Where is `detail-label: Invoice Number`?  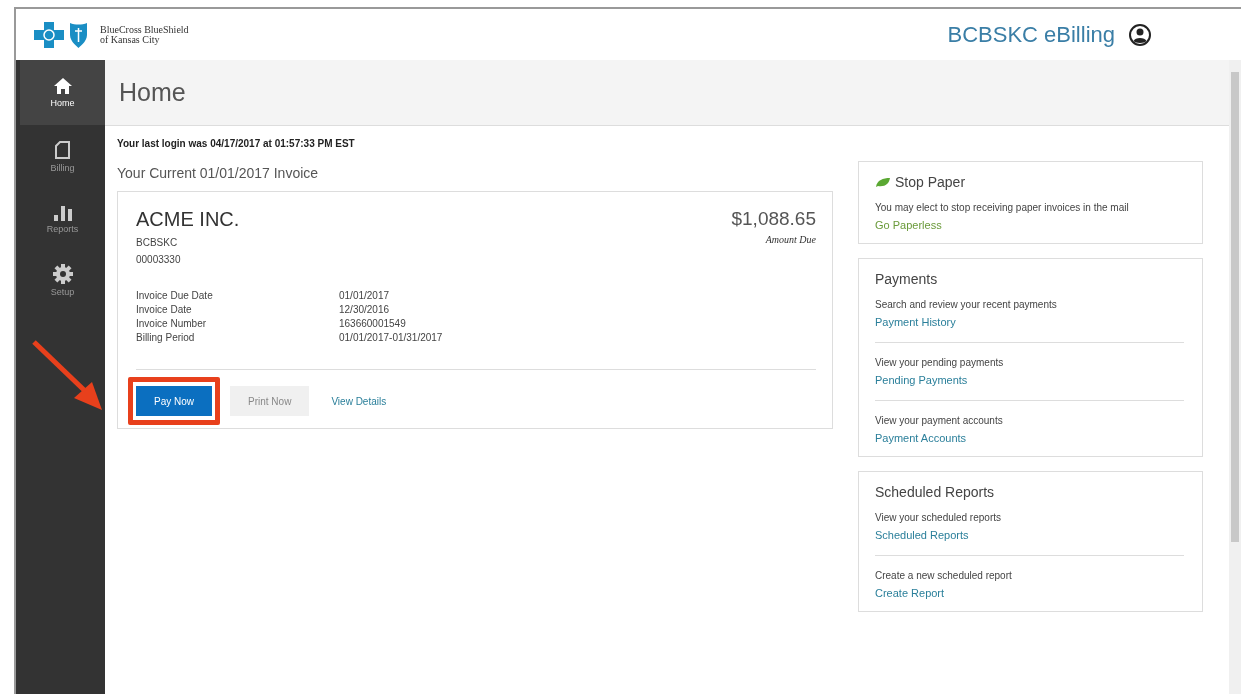 detail-label: Invoice Number is located at coordinates (172, 324).